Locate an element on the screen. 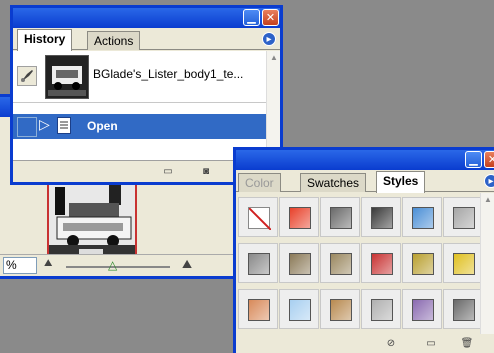 This screenshot has width=494, height=353. history-state-open: ▷ Open is located at coordinates (139, 126).